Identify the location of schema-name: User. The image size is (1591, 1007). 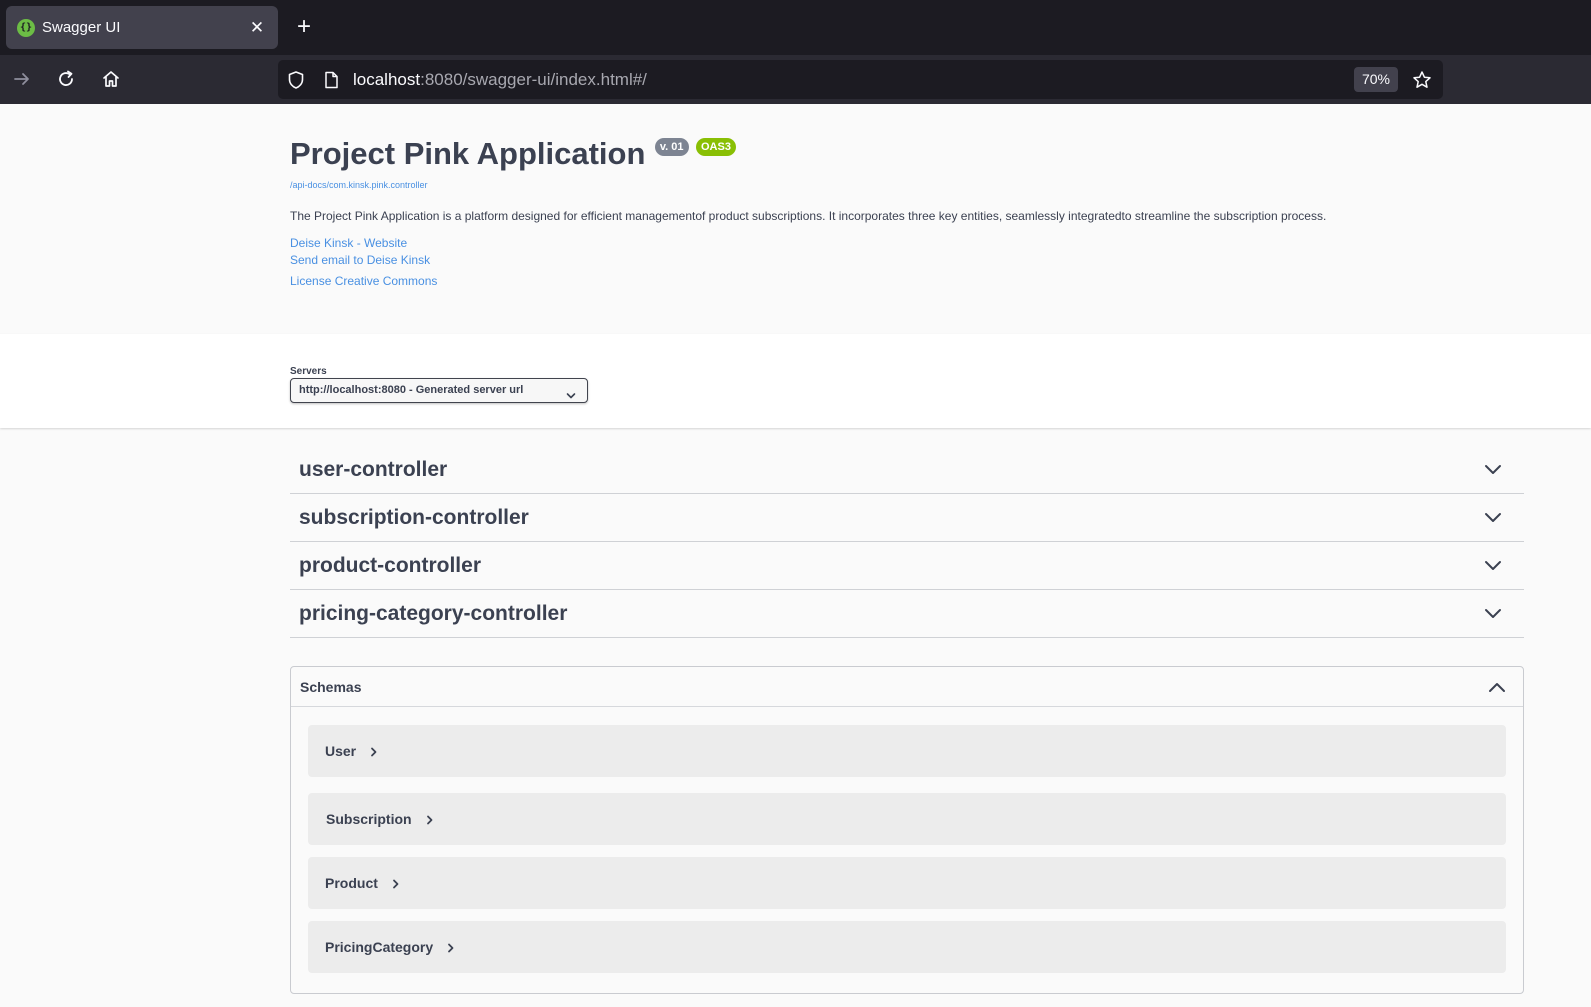
(351, 751).